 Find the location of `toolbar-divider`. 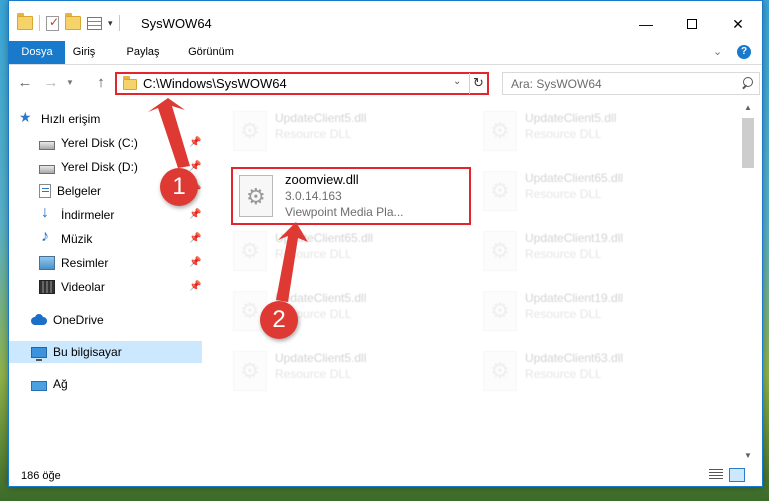

toolbar-divider is located at coordinates (119, 23).